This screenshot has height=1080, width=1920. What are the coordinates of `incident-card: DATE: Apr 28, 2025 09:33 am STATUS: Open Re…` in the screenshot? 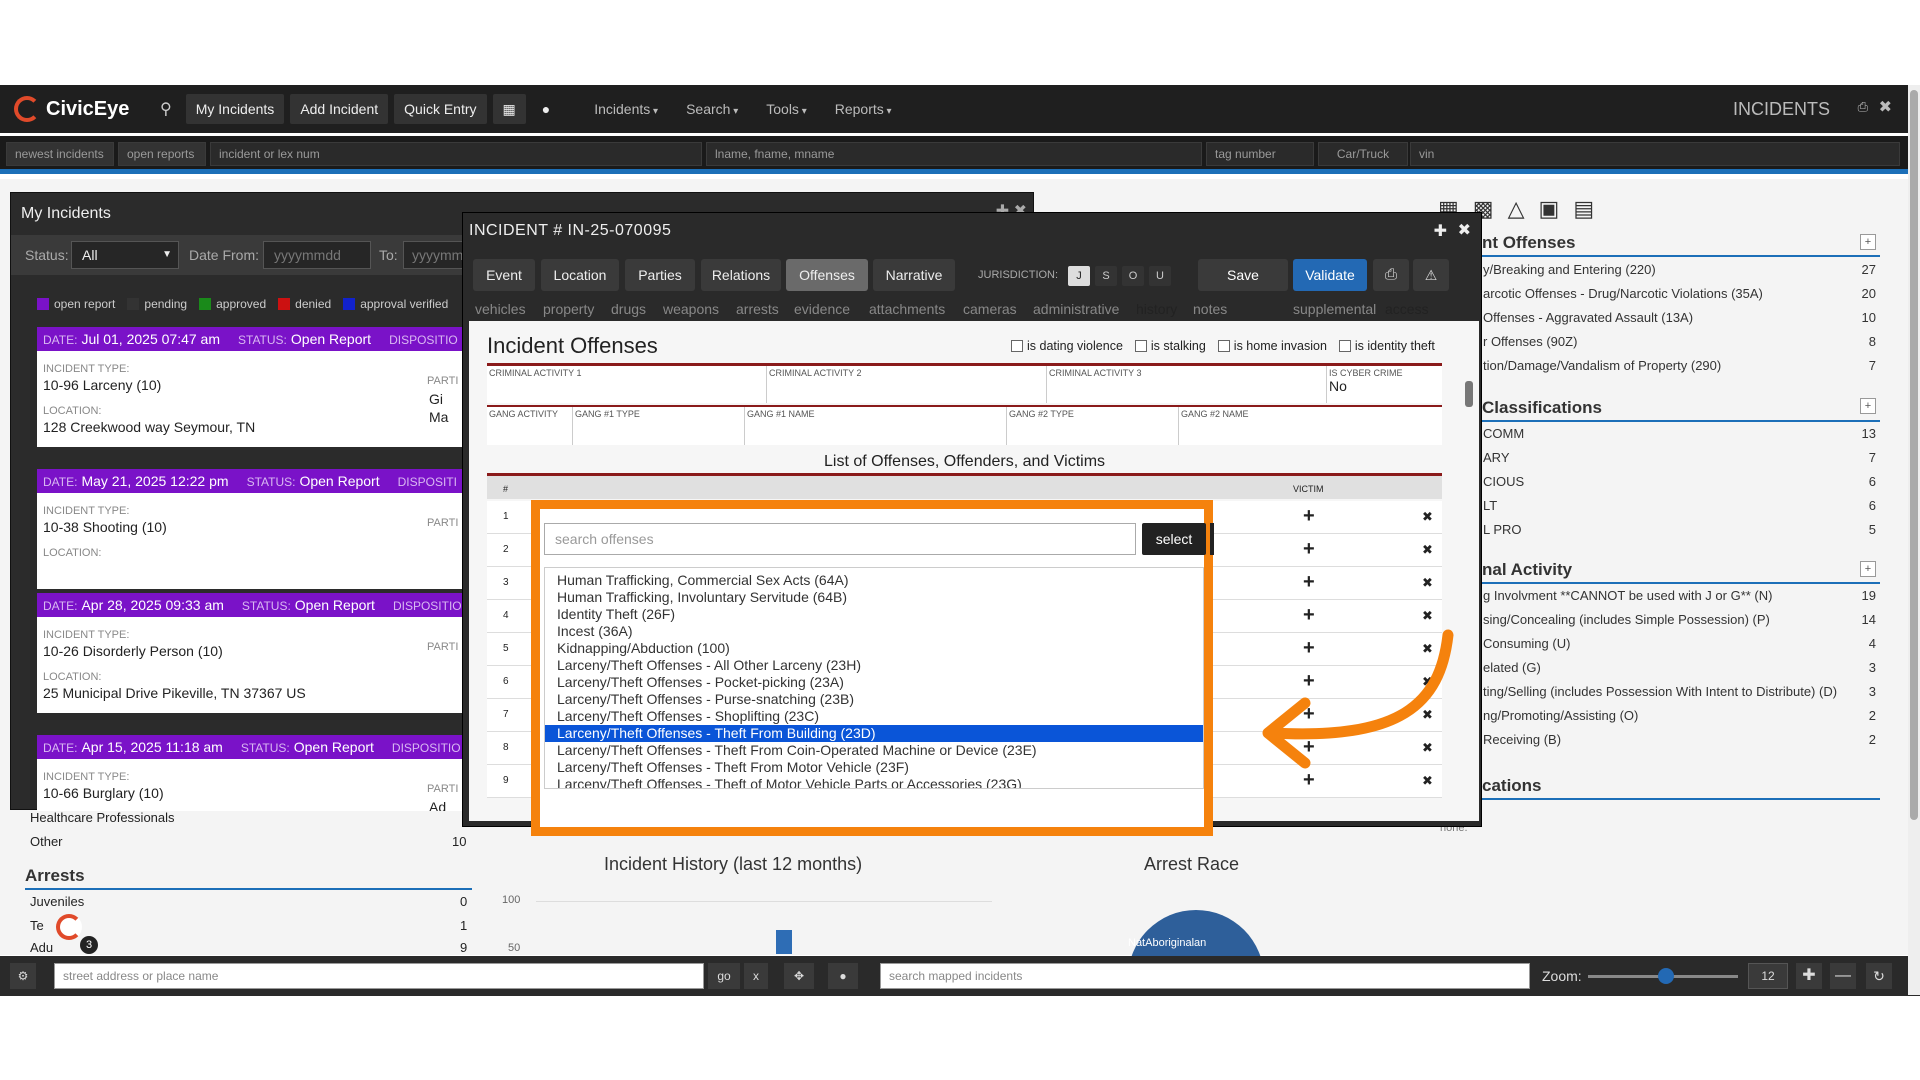 It's located at (252, 653).